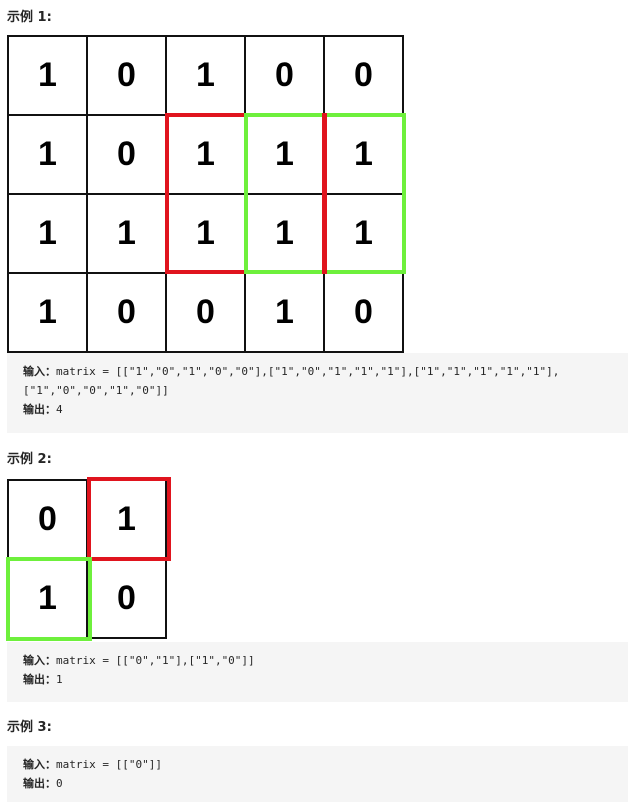 This screenshot has width=628, height=802. I want to click on example-2-title: 示例 2:, so click(29, 459).